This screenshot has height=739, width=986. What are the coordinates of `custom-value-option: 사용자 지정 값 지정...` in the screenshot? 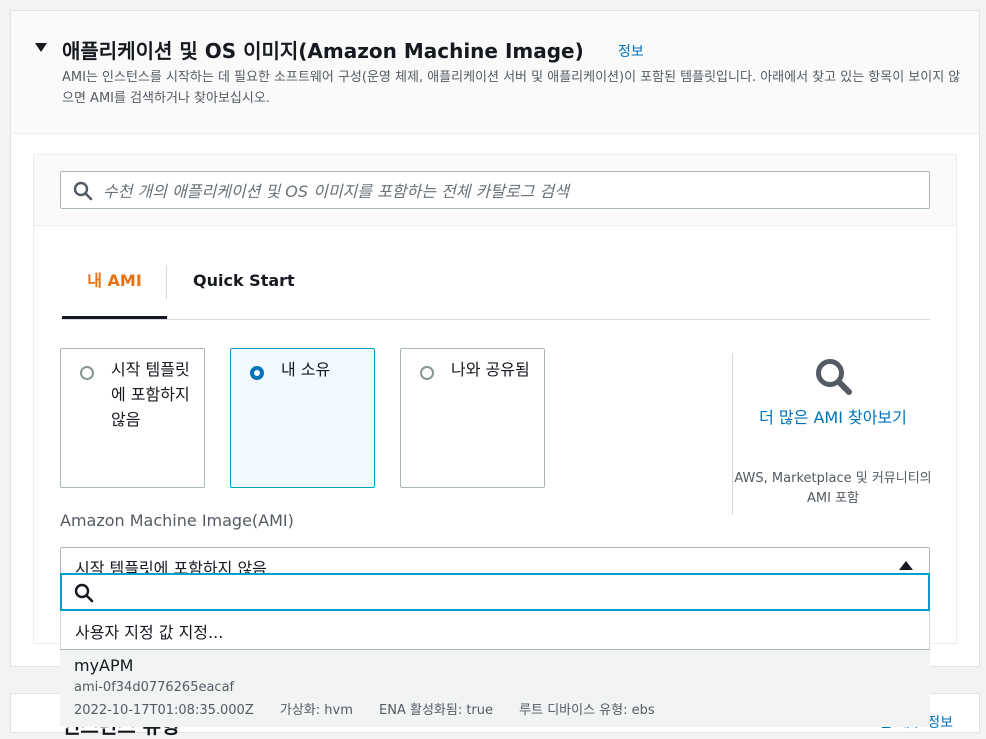 It's located at (149, 631).